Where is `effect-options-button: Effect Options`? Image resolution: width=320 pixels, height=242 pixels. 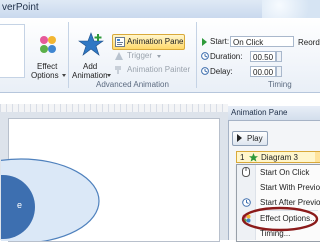 effect-options-button: Effect Options is located at coordinates (47, 55).